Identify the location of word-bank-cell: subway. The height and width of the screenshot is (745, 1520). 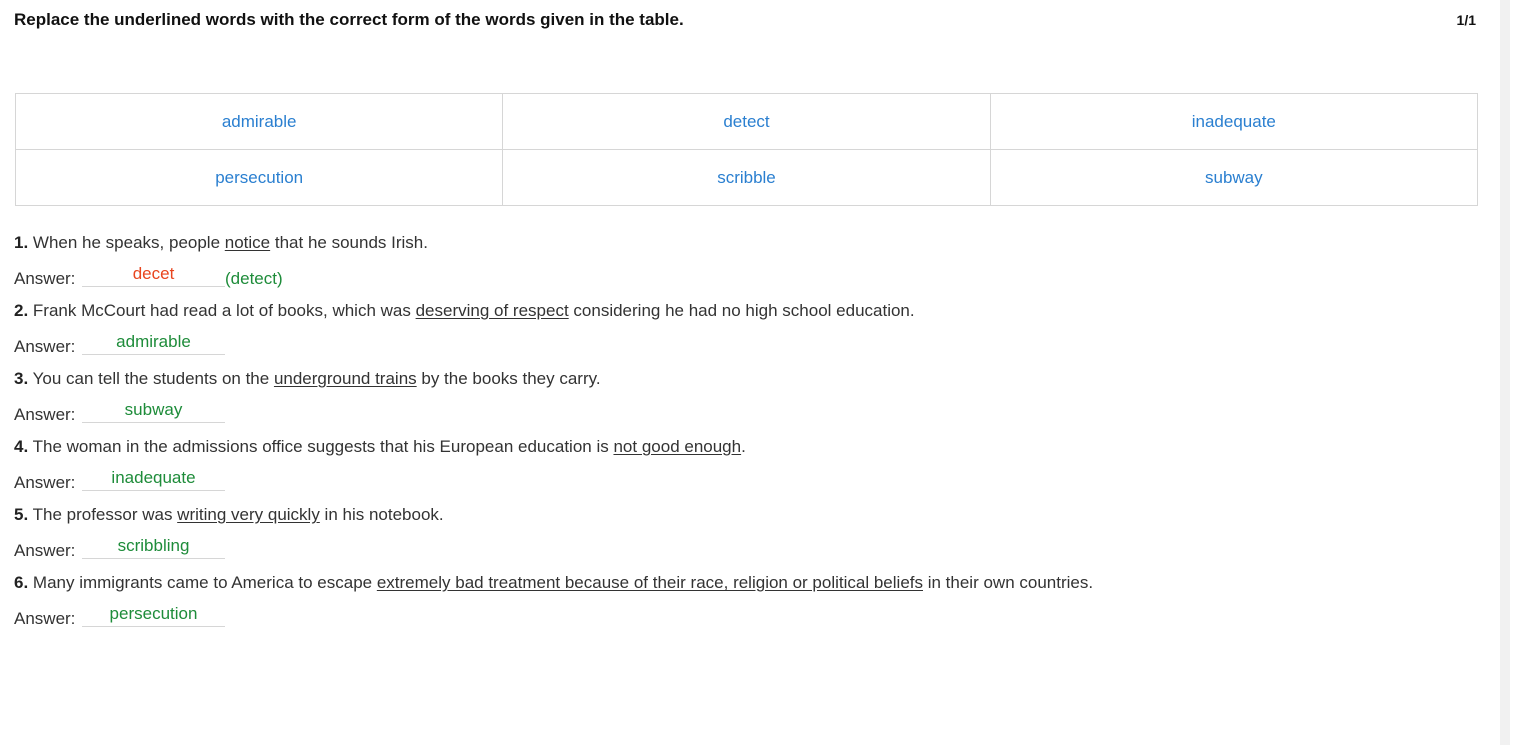
(1234, 177).